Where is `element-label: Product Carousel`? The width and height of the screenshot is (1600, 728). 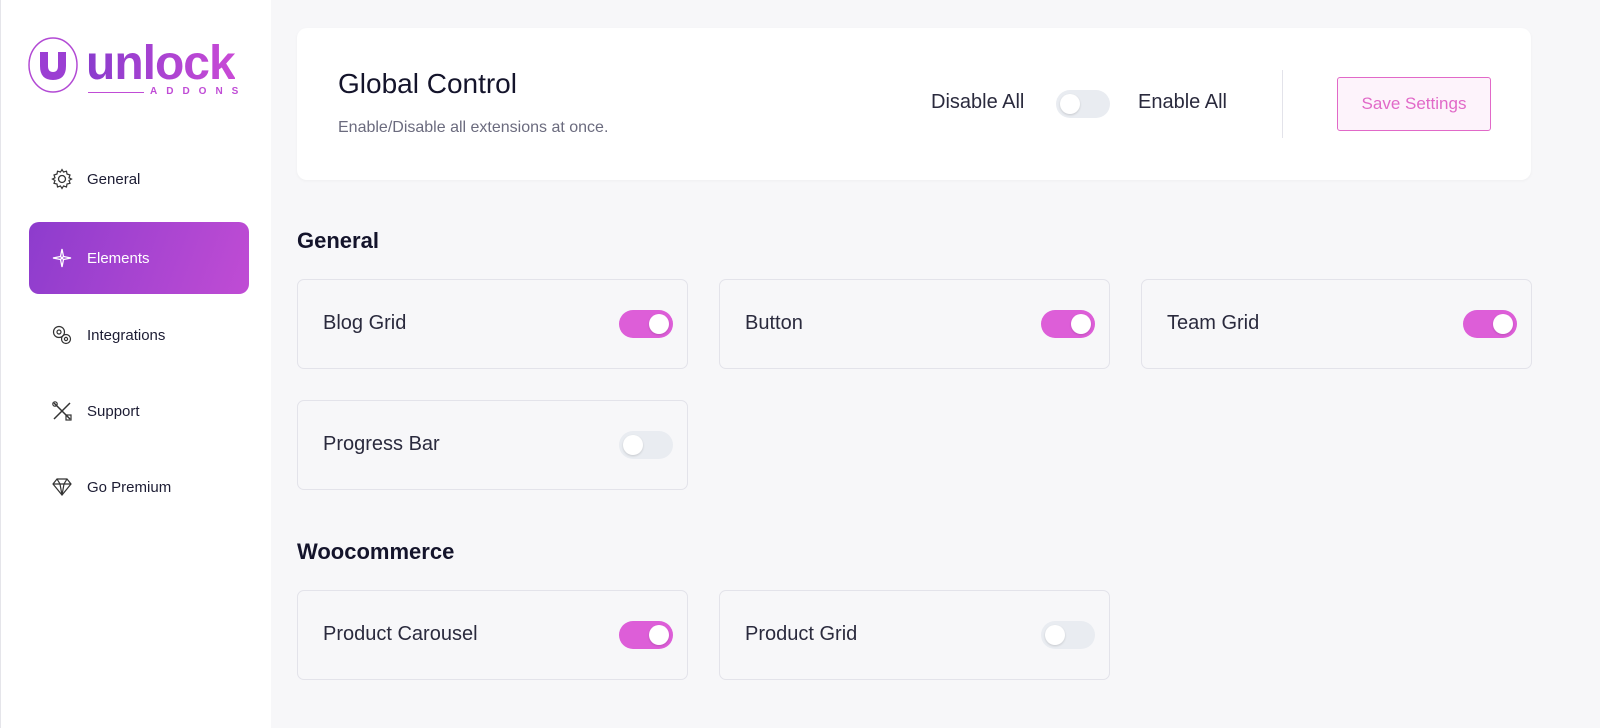 element-label: Product Carousel is located at coordinates (400, 634).